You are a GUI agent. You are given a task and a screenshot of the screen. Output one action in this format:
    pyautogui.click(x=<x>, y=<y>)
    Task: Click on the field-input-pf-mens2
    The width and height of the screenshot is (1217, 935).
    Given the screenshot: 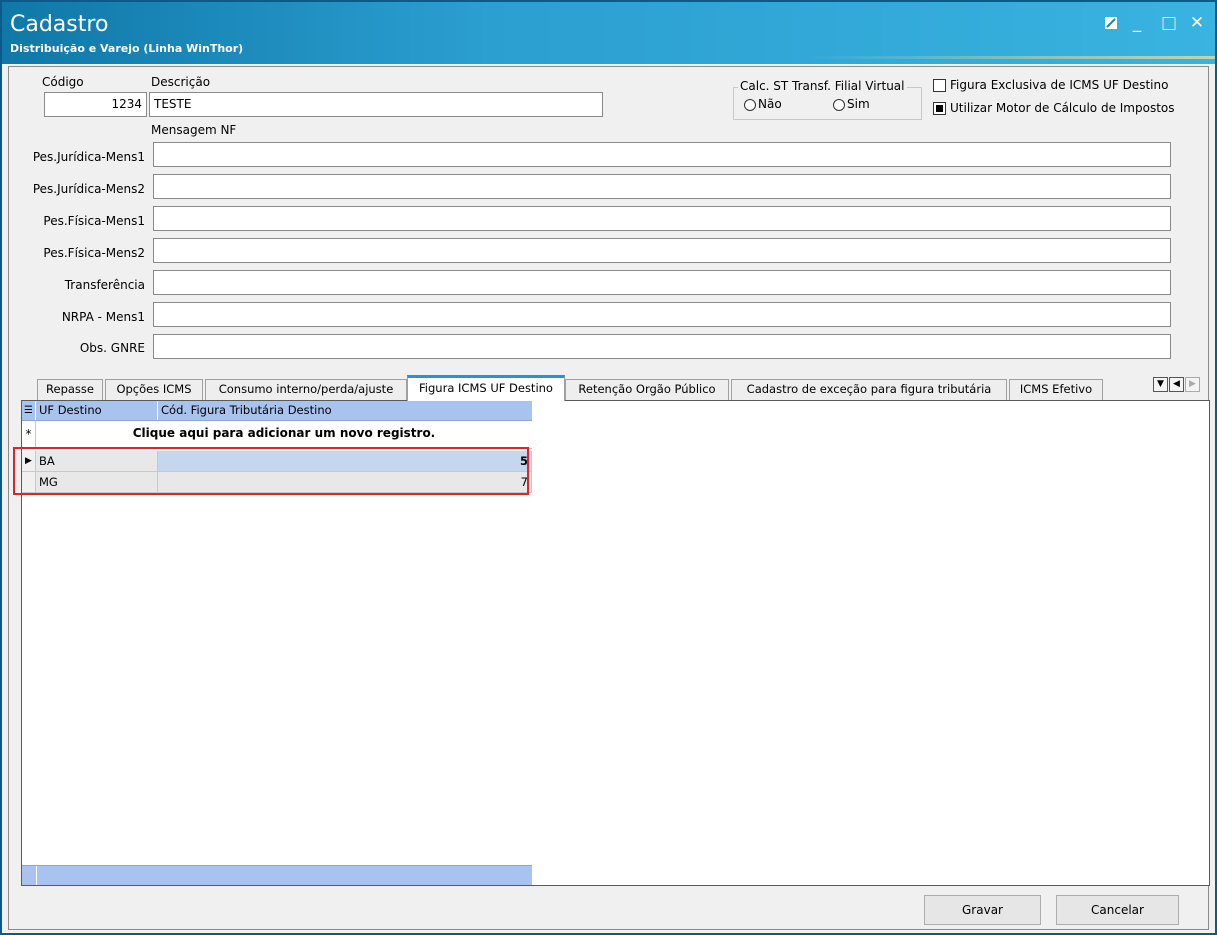 What is the action you would take?
    pyautogui.click(x=662, y=250)
    